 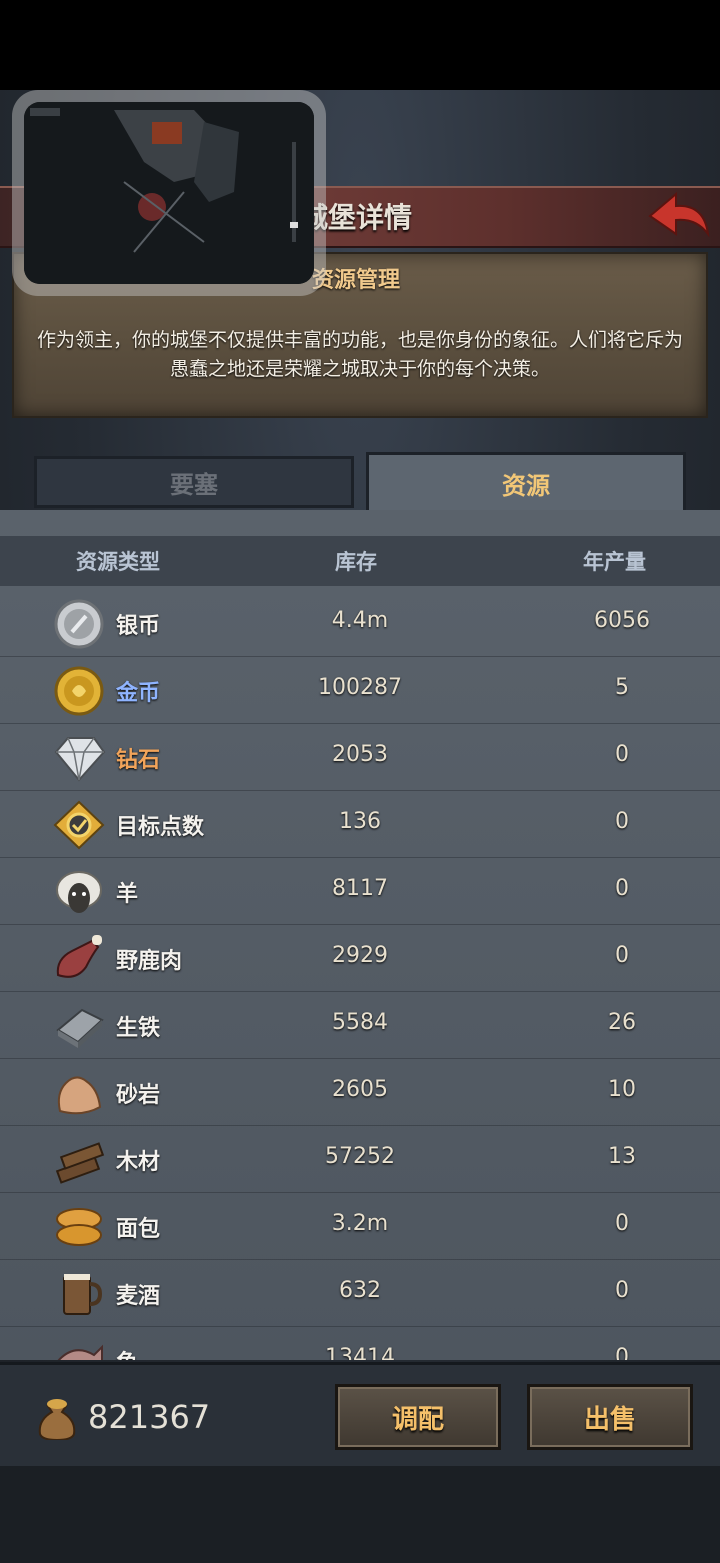 What do you see at coordinates (80, 1163) in the screenshot?
I see `wood-icon` at bounding box center [80, 1163].